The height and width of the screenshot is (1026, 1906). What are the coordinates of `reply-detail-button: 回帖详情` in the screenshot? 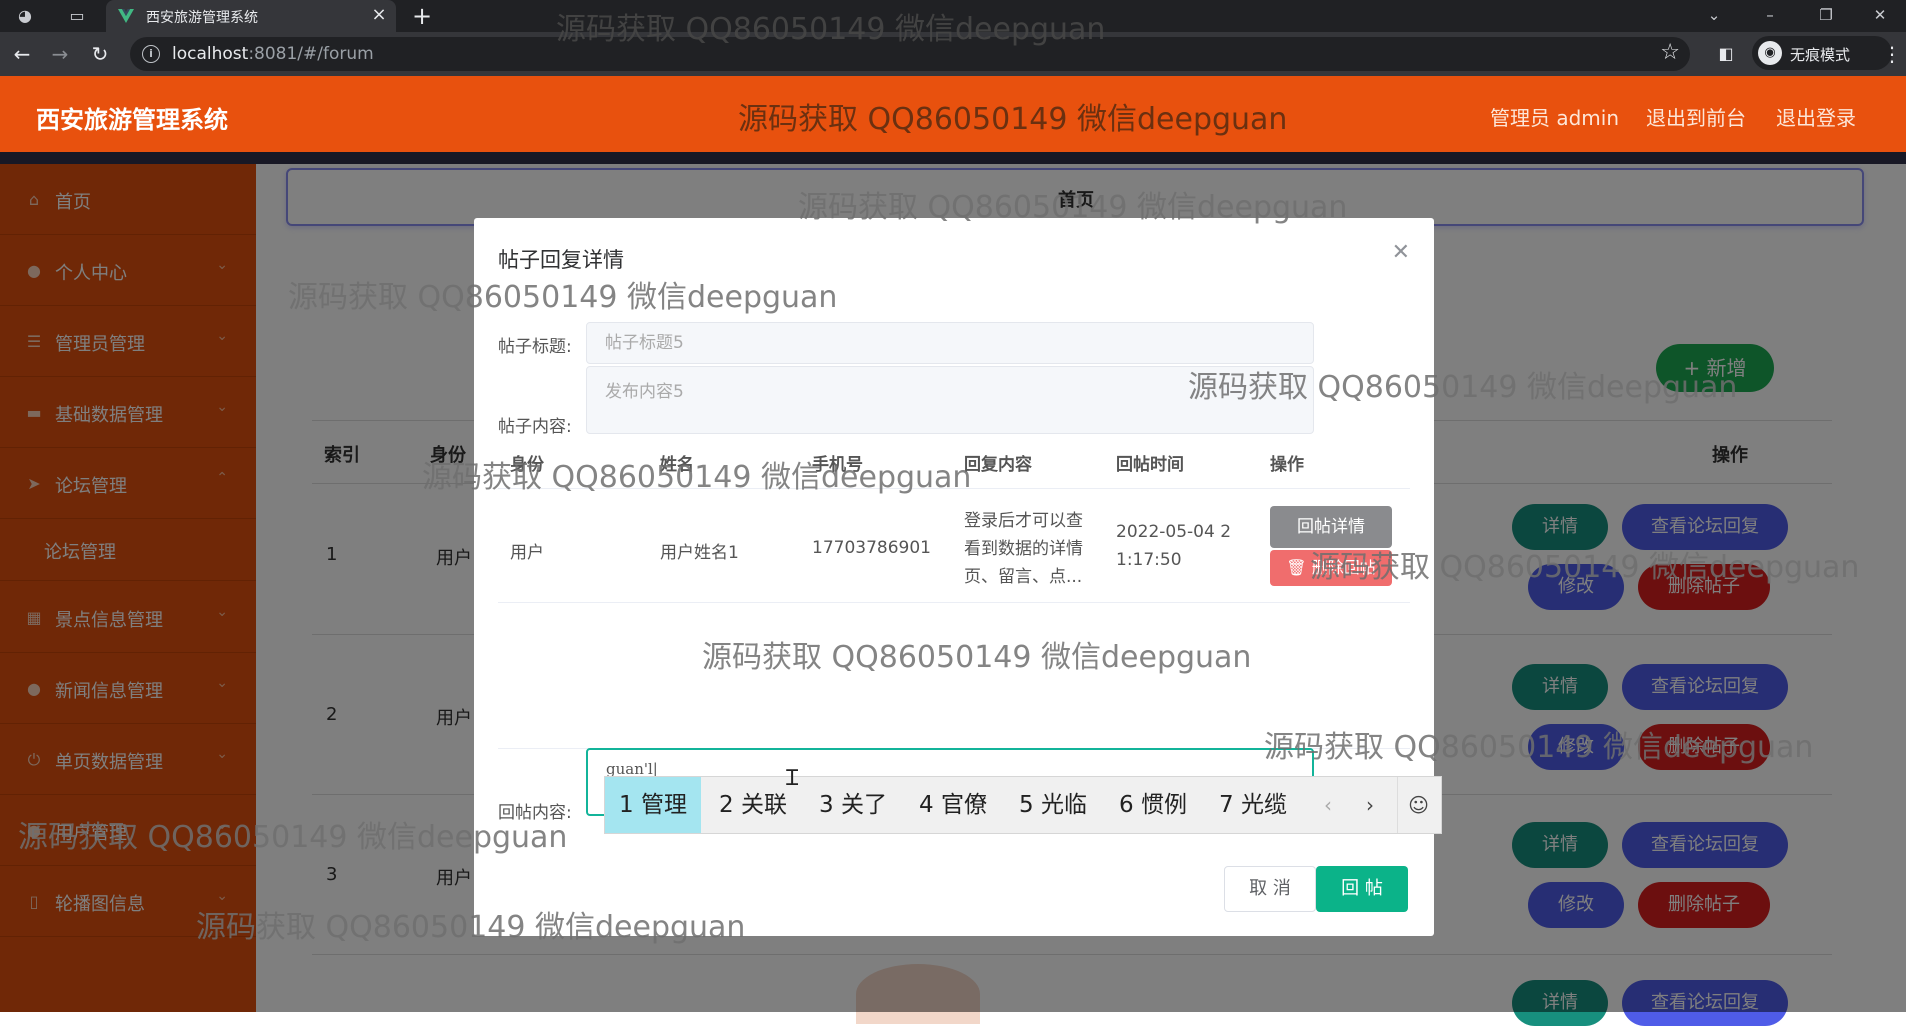 It's located at (1331, 527).